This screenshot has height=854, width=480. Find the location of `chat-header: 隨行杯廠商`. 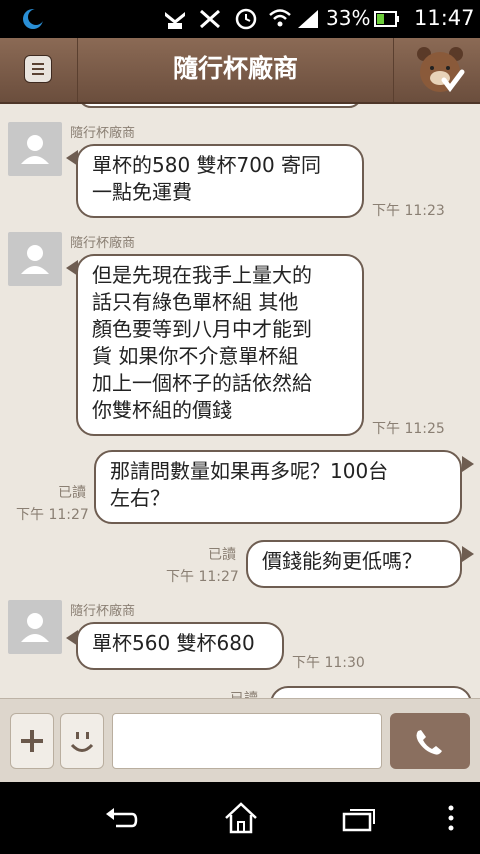

chat-header: 隨行杯廠商 is located at coordinates (240, 71).